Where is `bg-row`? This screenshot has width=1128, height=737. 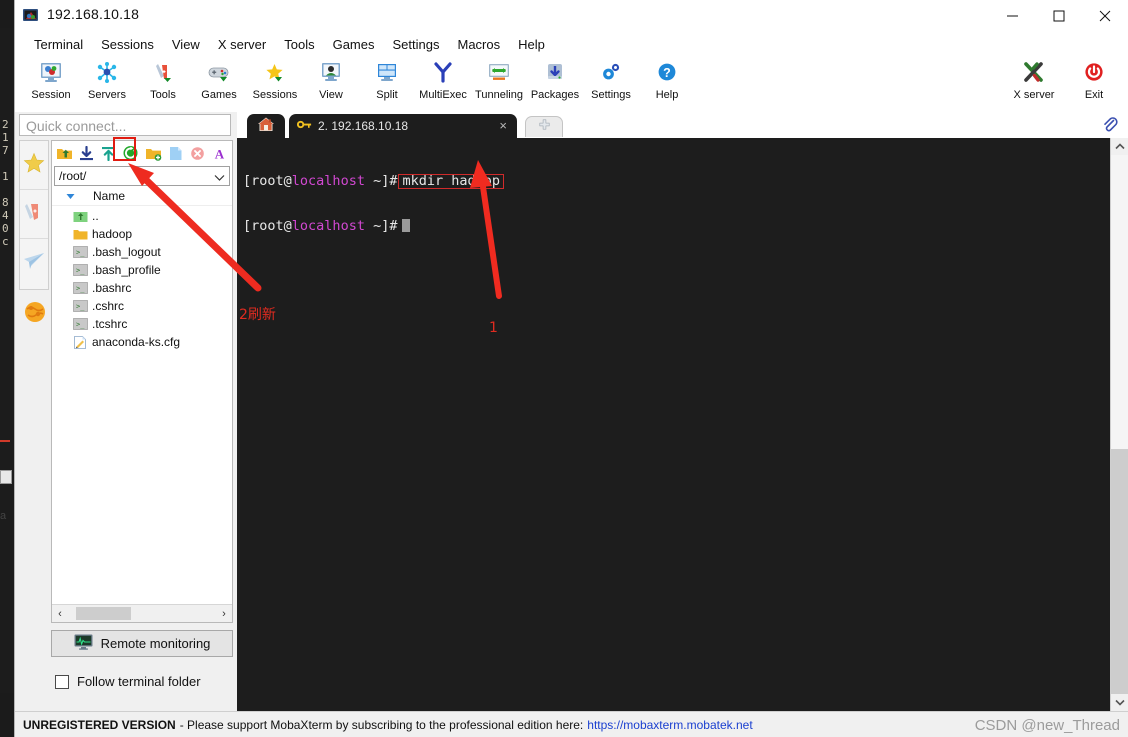 bg-row is located at coordinates (7, 163).